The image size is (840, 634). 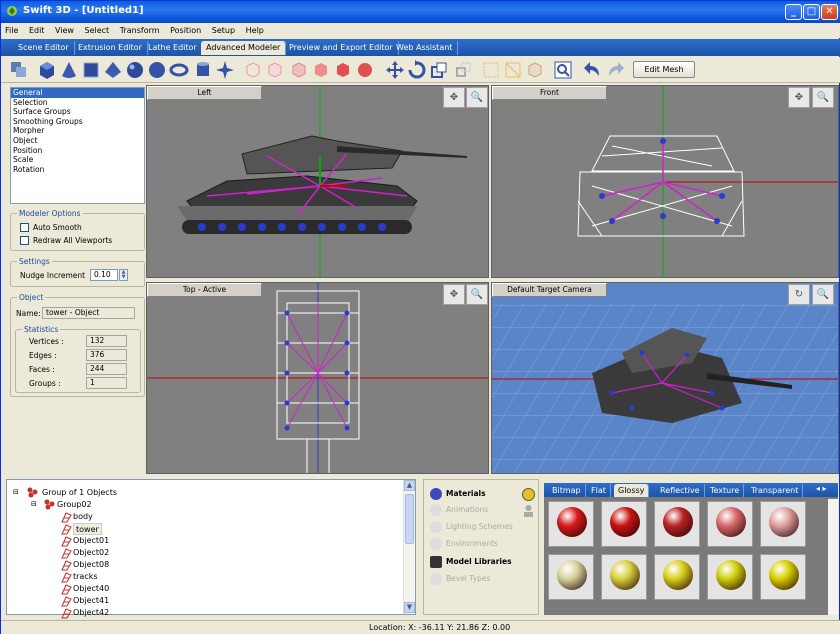 What do you see at coordinates (47, 70) in the screenshot?
I see `cube-primitive-icon` at bounding box center [47, 70].